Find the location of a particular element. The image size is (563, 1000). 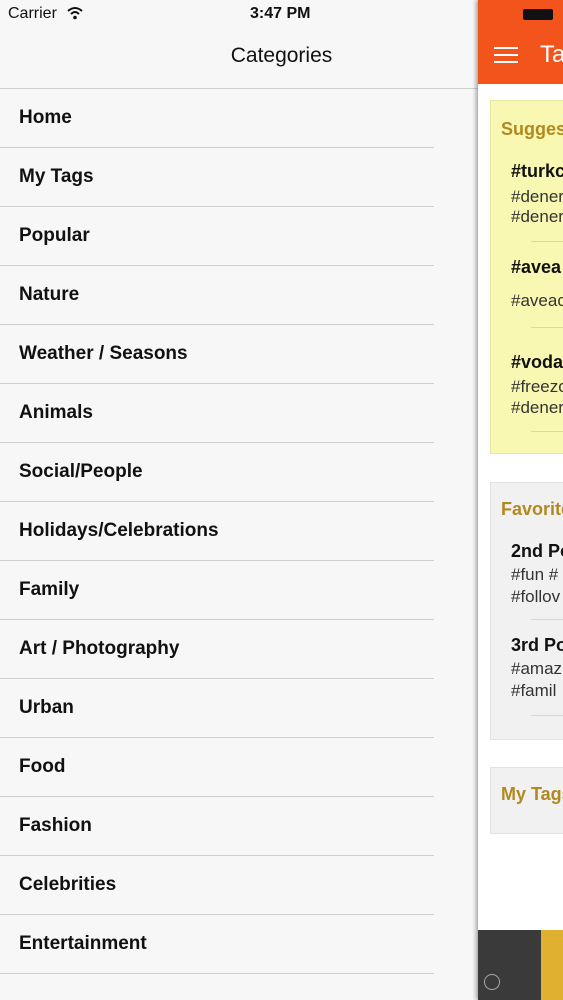

top-bar: Ta is located at coordinates (520, 42).